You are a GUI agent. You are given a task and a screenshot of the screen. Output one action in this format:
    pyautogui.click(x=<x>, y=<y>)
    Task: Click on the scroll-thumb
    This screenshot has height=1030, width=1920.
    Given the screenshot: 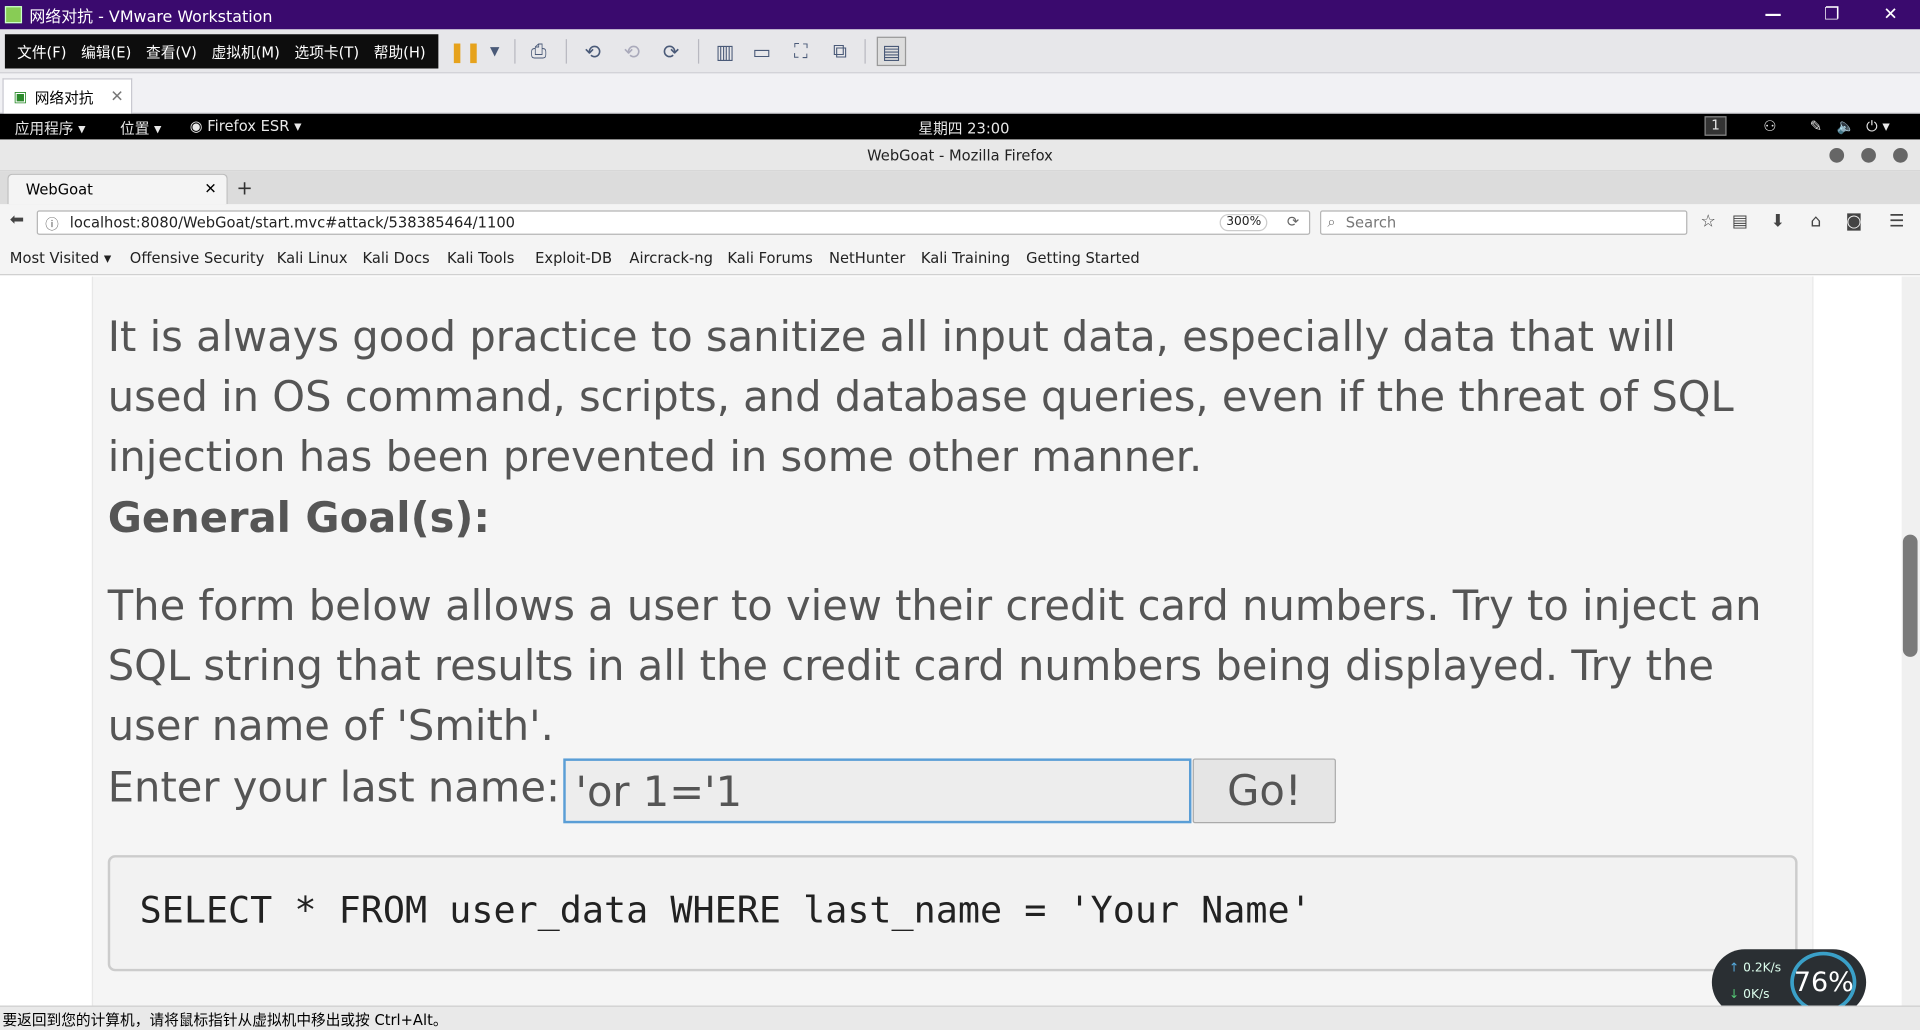 What is the action you would take?
    pyautogui.click(x=1910, y=595)
    